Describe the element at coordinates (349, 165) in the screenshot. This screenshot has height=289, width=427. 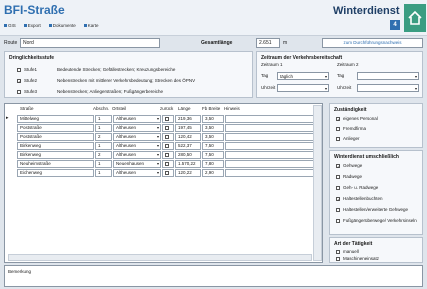
I see `winterdienst-option: ✓ Gehwege` at that location.